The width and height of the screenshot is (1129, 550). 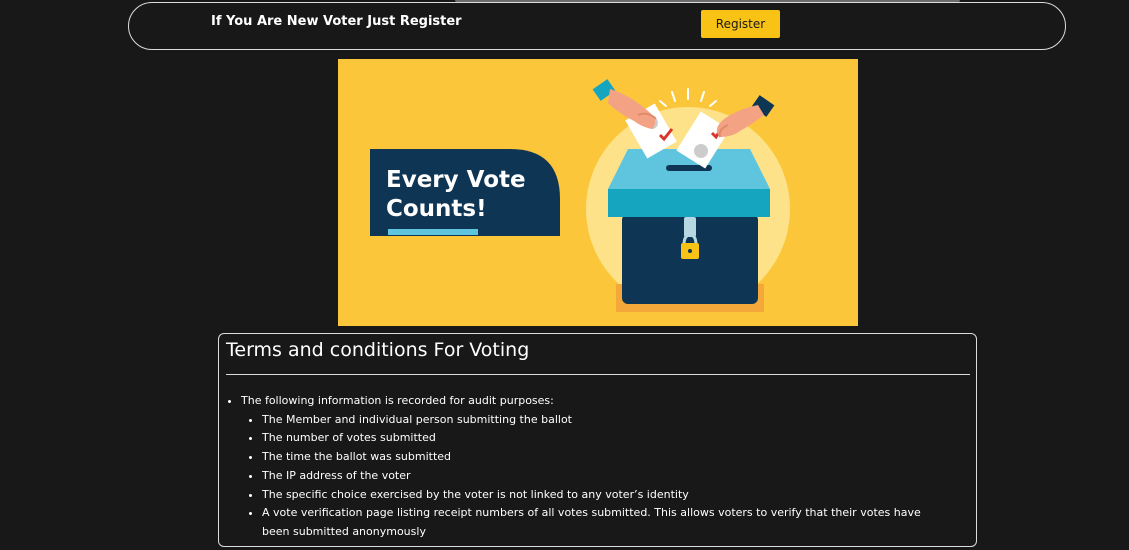 I want to click on list-item: The number of votes submitted, so click(x=606, y=438).